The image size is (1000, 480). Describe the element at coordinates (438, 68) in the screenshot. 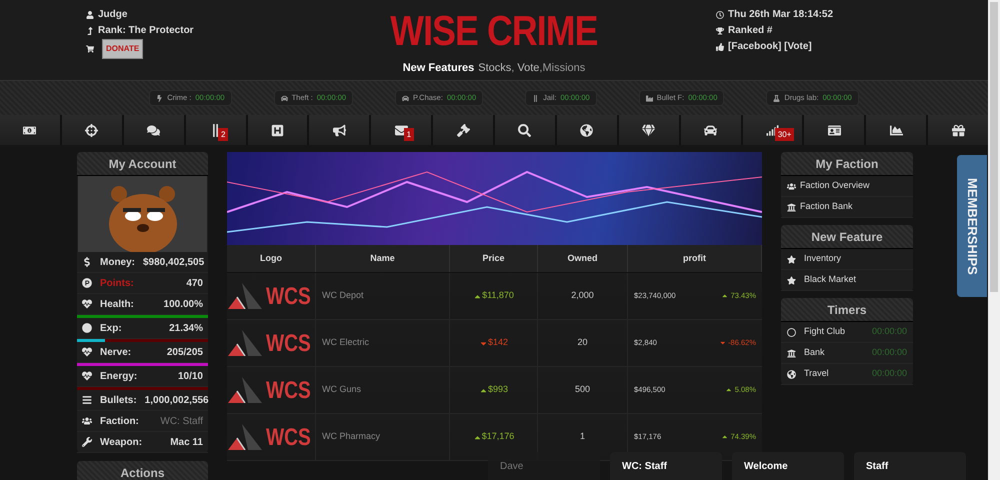

I see `new-features-label: New Features` at that location.